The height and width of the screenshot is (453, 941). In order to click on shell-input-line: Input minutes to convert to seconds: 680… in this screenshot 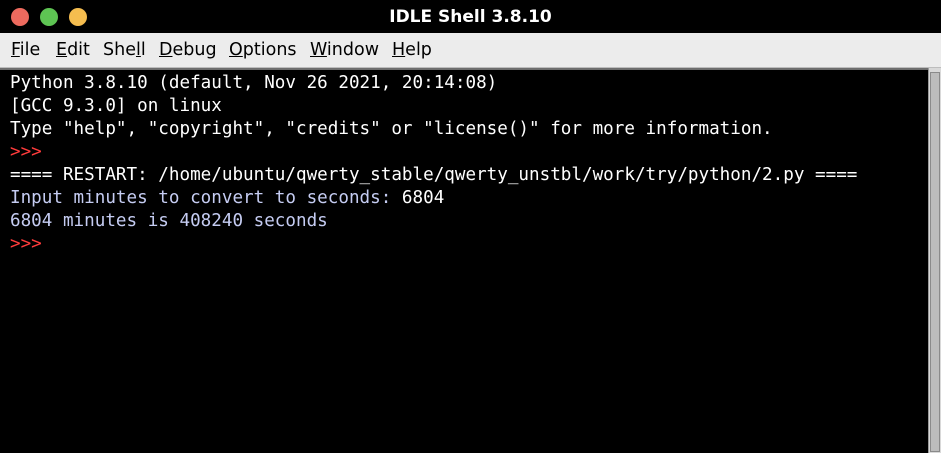, I will do `click(227, 198)`.